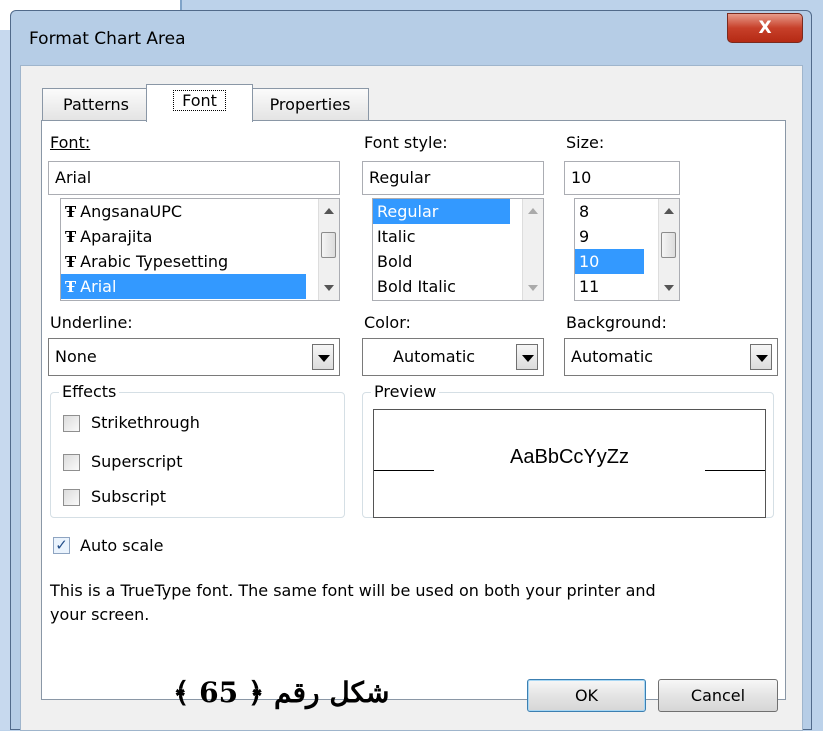 The image size is (823, 731). I want to click on font-list-scrollbar, so click(328, 249).